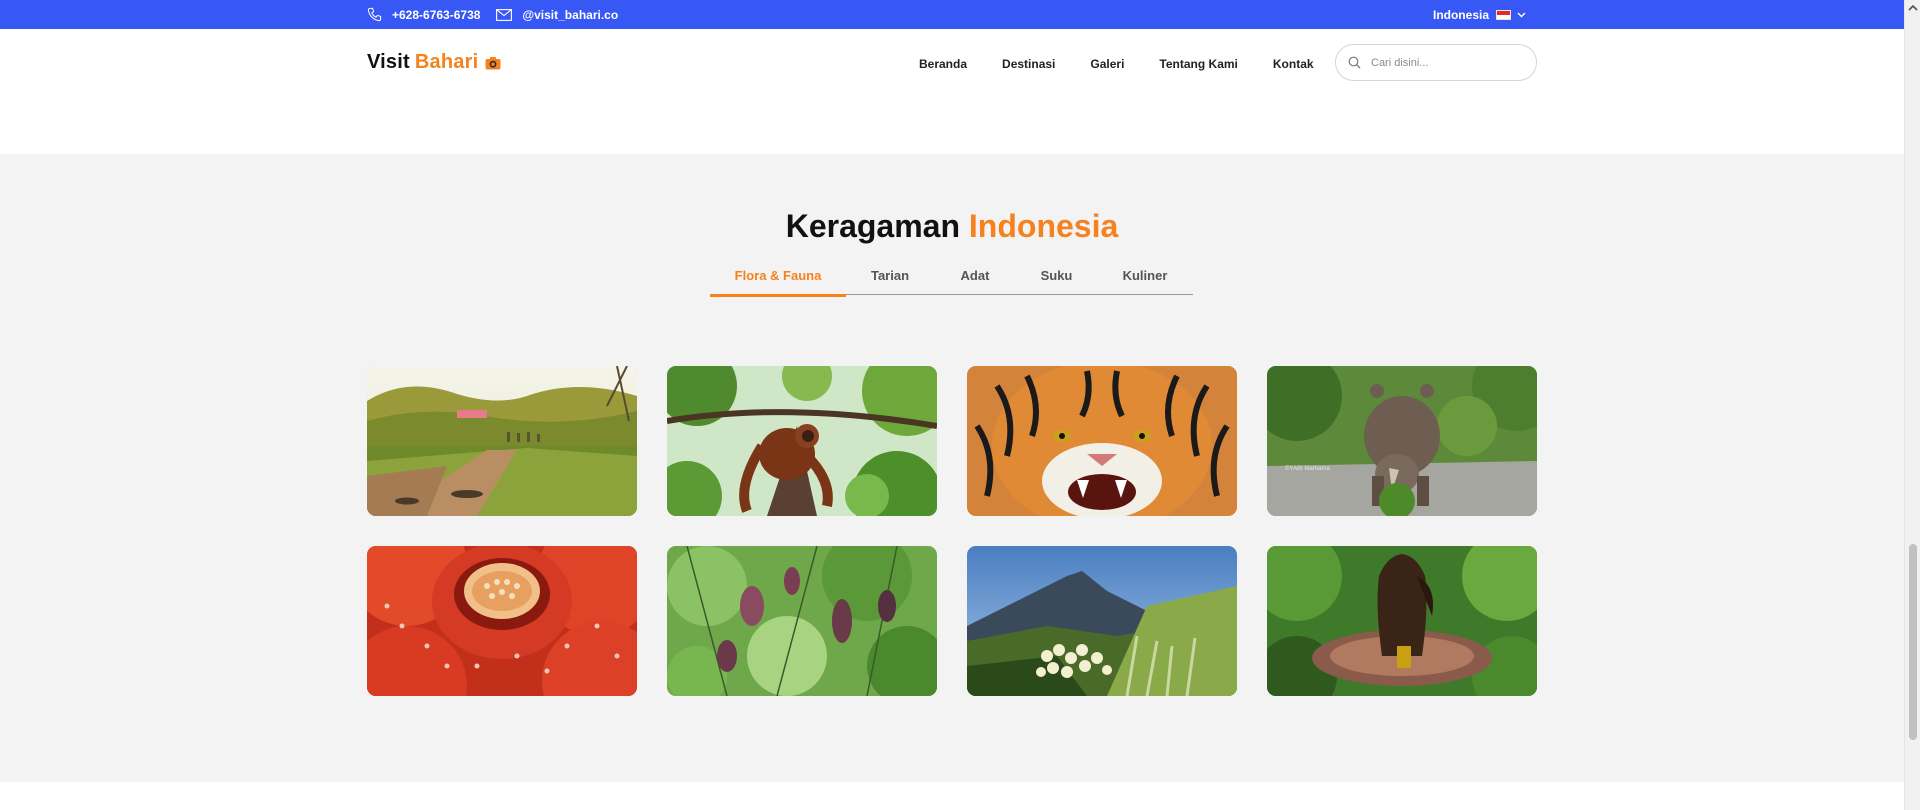  I want to click on gallery-item-orangutan, so click(802, 441).